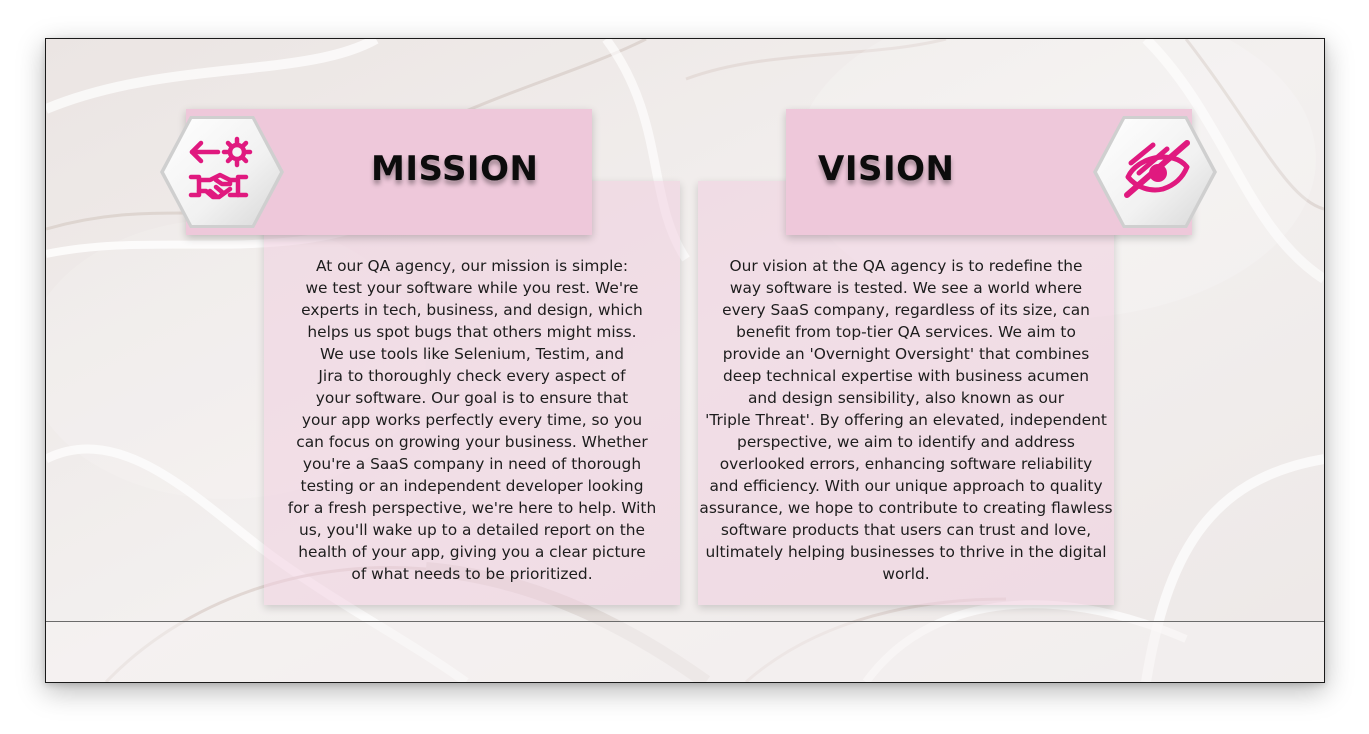  Describe the element at coordinates (906, 574) in the screenshot. I see `vision-line: world.` at that location.